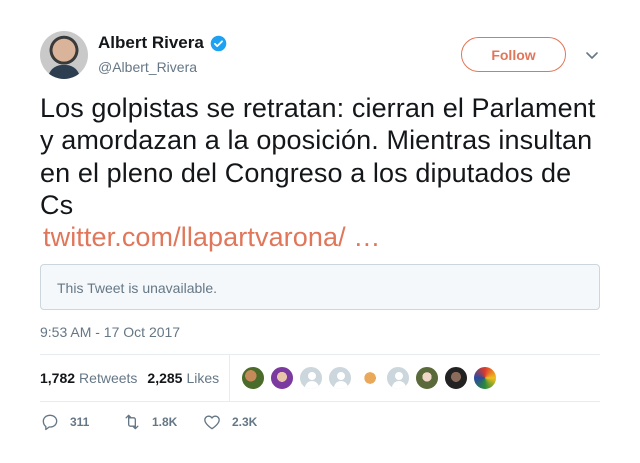 The image size is (640, 463). What do you see at coordinates (218, 43) in the screenshot?
I see `verified-badge-icon` at bounding box center [218, 43].